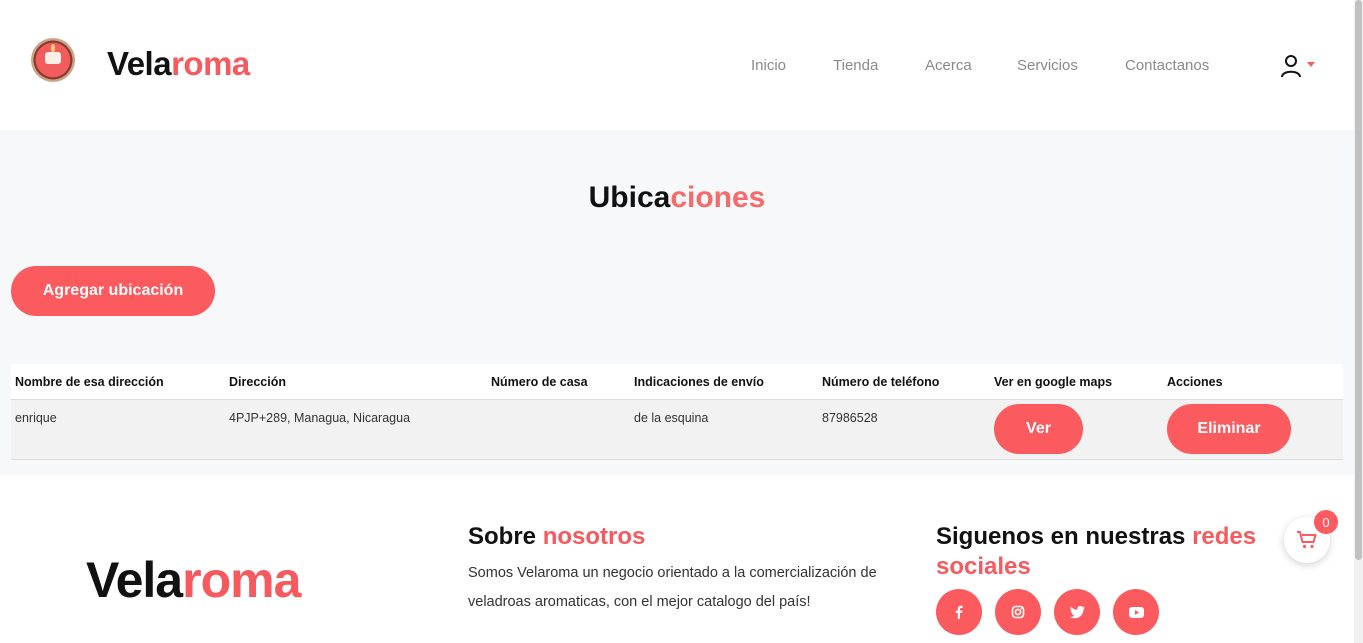 Image resolution: width=1363 pixels, height=643 pixels. I want to click on nav-tienda: Tienda, so click(855, 65).